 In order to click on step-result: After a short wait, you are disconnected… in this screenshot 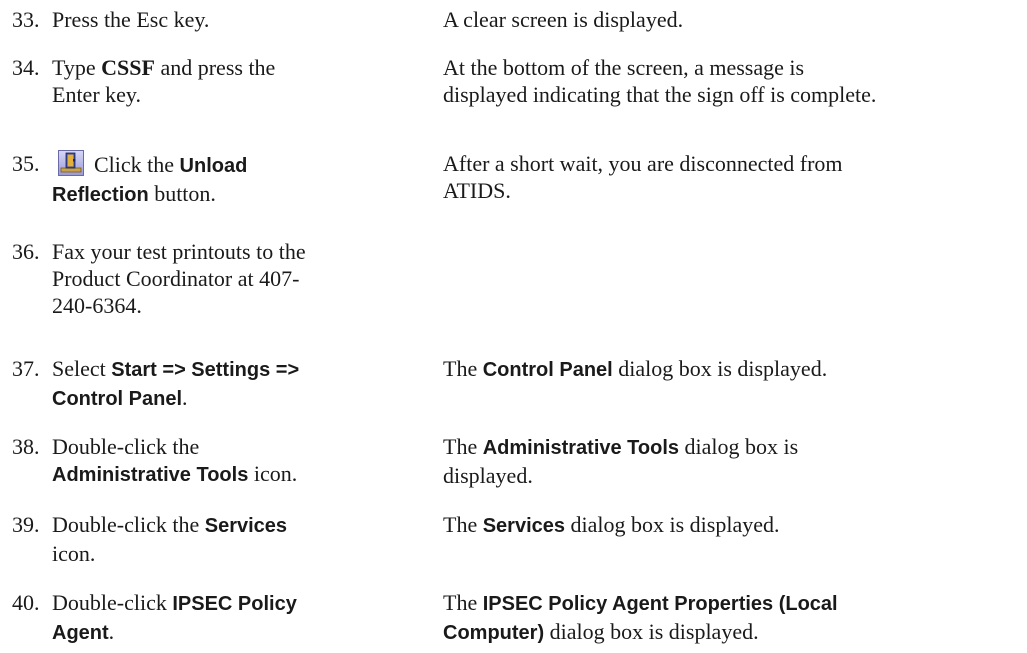, I will do `click(643, 177)`.